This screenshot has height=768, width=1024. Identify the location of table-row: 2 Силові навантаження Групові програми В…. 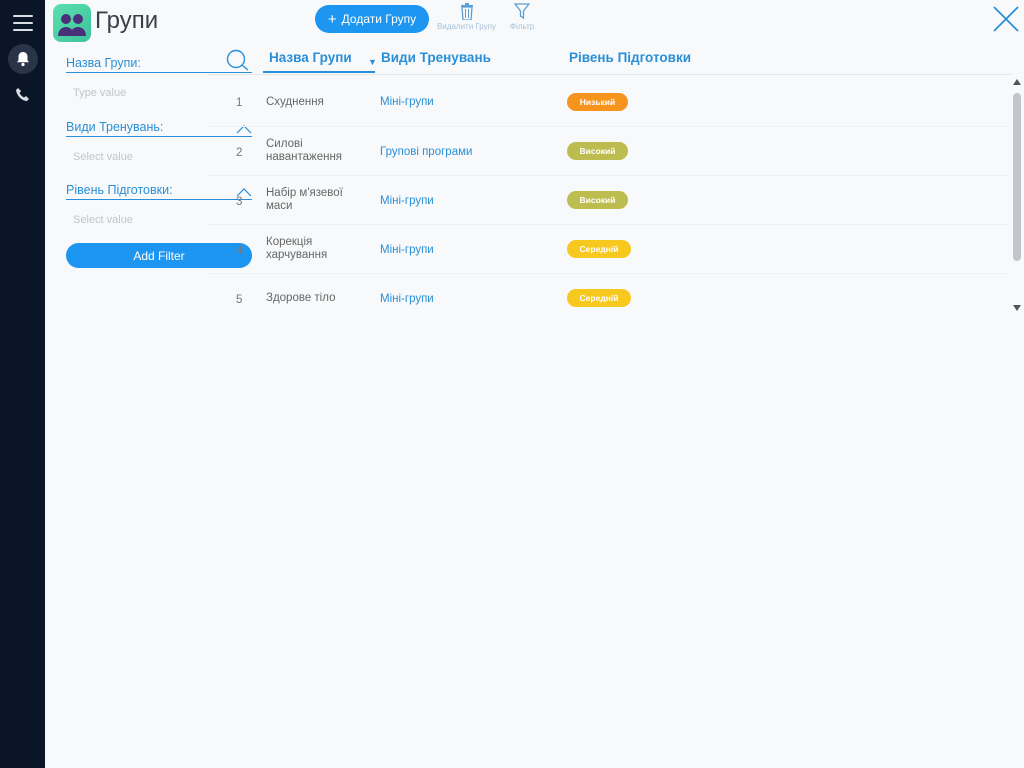
(608, 151).